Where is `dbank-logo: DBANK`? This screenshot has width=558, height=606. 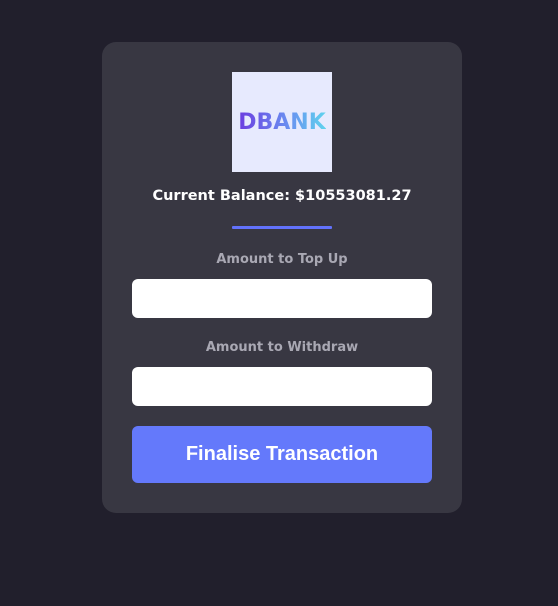 dbank-logo: DBANK is located at coordinates (282, 122).